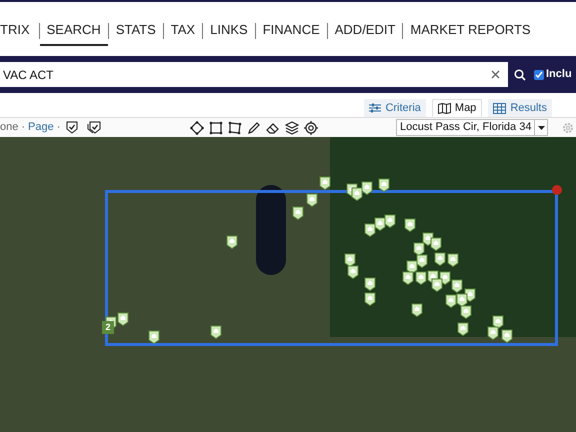 This screenshot has height=432, width=576. What do you see at coordinates (395, 108) in the screenshot?
I see `view-tab: Criteria` at bounding box center [395, 108].